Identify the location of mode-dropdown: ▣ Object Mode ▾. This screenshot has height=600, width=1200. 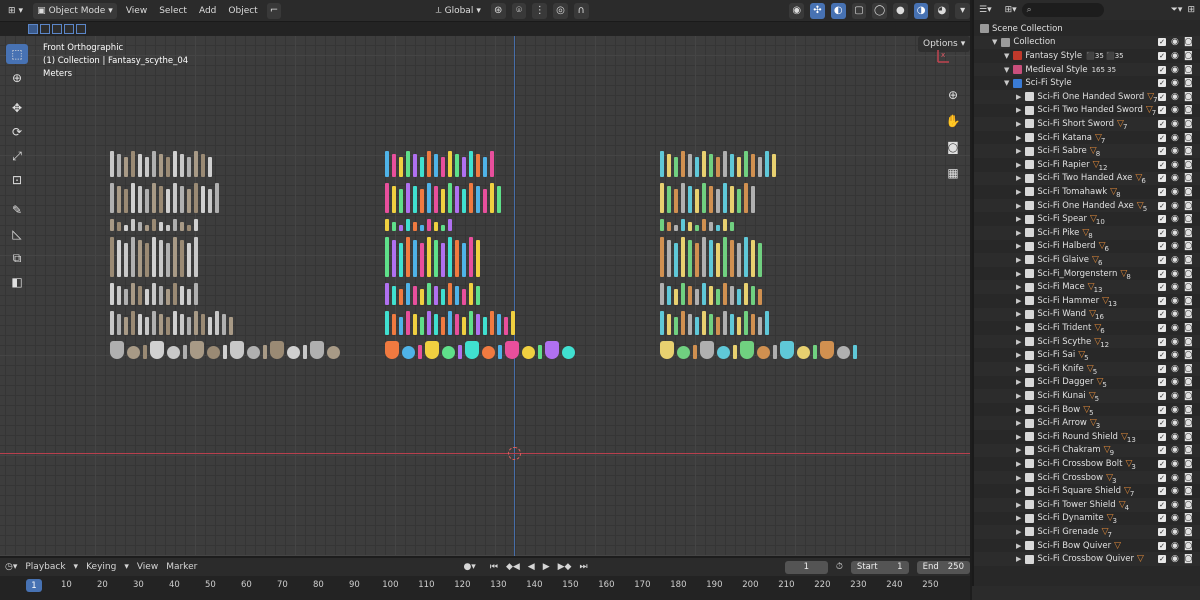
(75, 10).